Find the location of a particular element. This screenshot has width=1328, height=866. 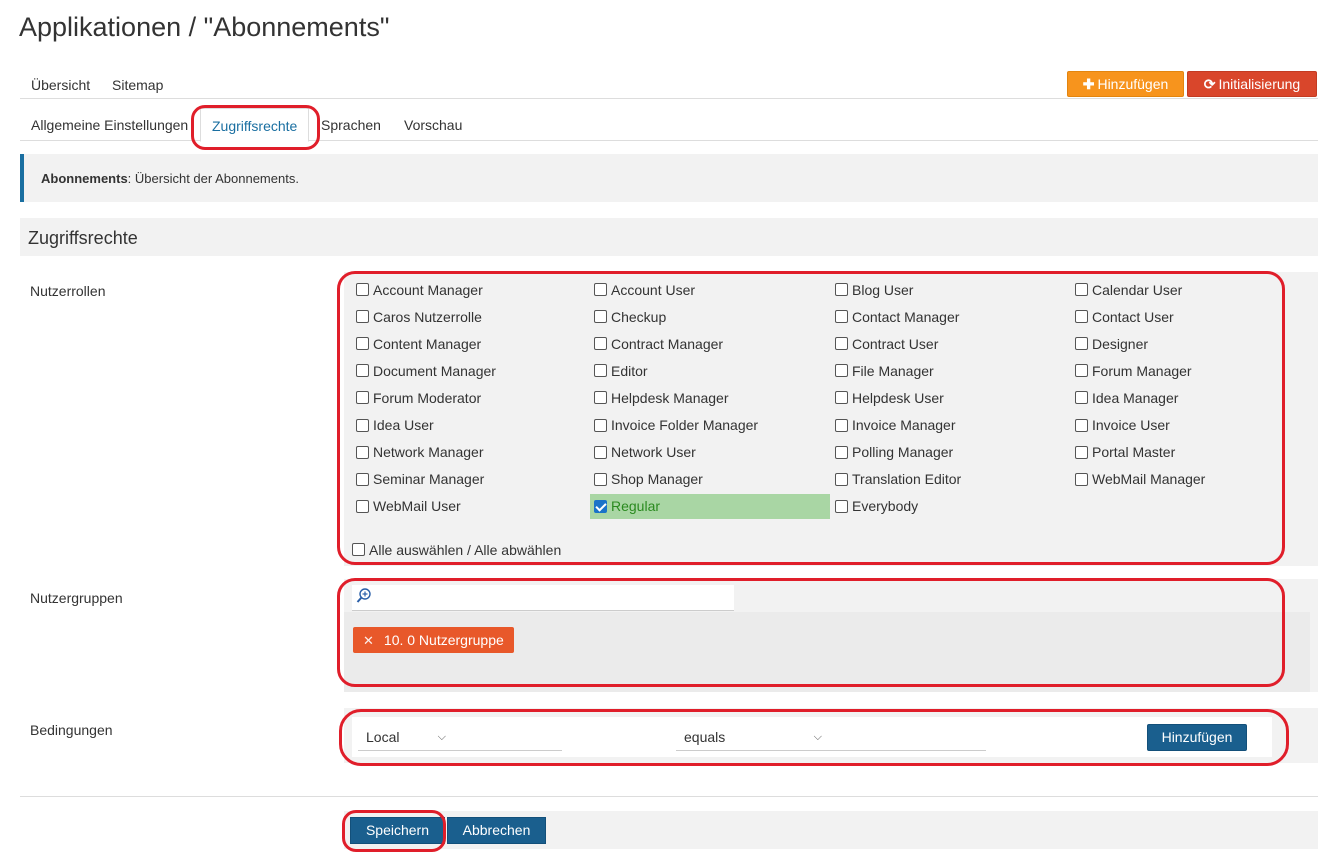

select-all-checkbox: Alle auswählen / Alle abwählen is located at coordinates (456, 549).